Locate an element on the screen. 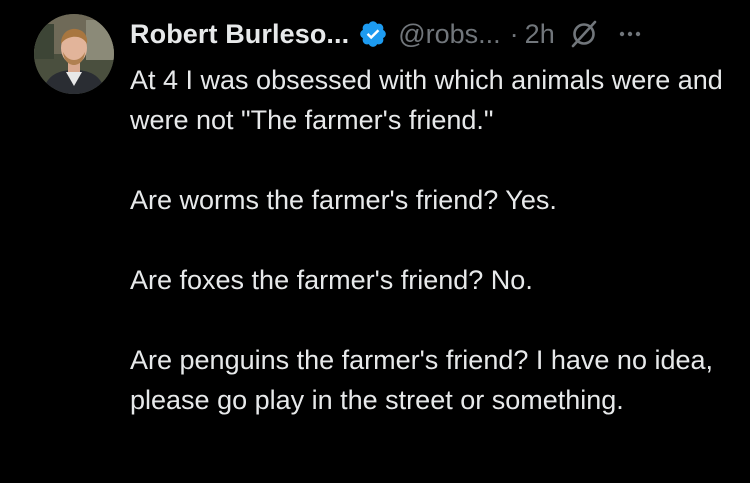  grok-icon is located at coordinates (584, 34).